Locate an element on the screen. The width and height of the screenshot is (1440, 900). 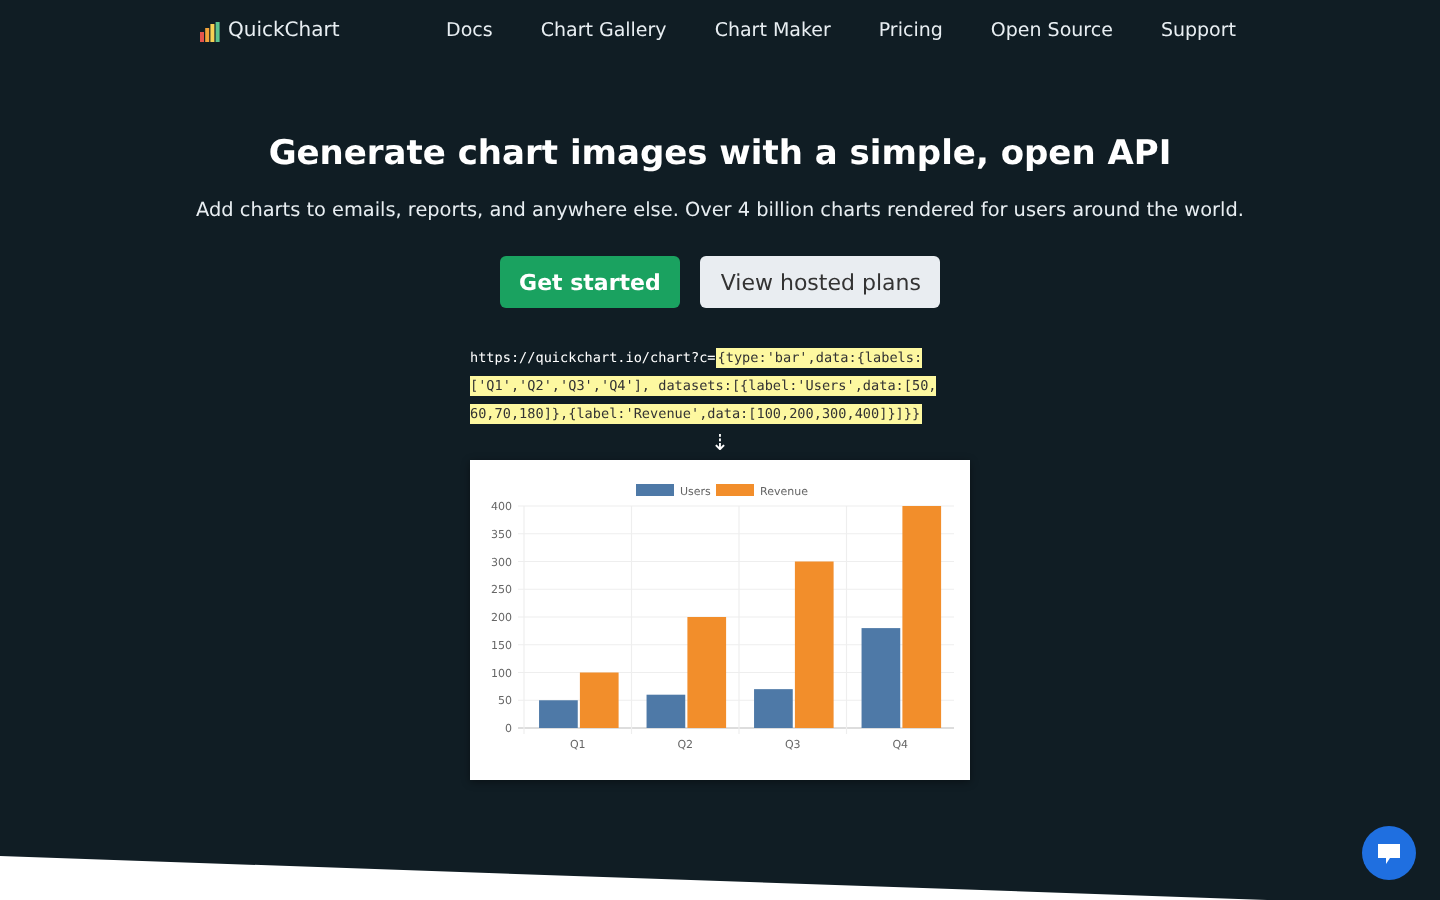
brand-name: QuickChart is located at coordinates (284, 30).